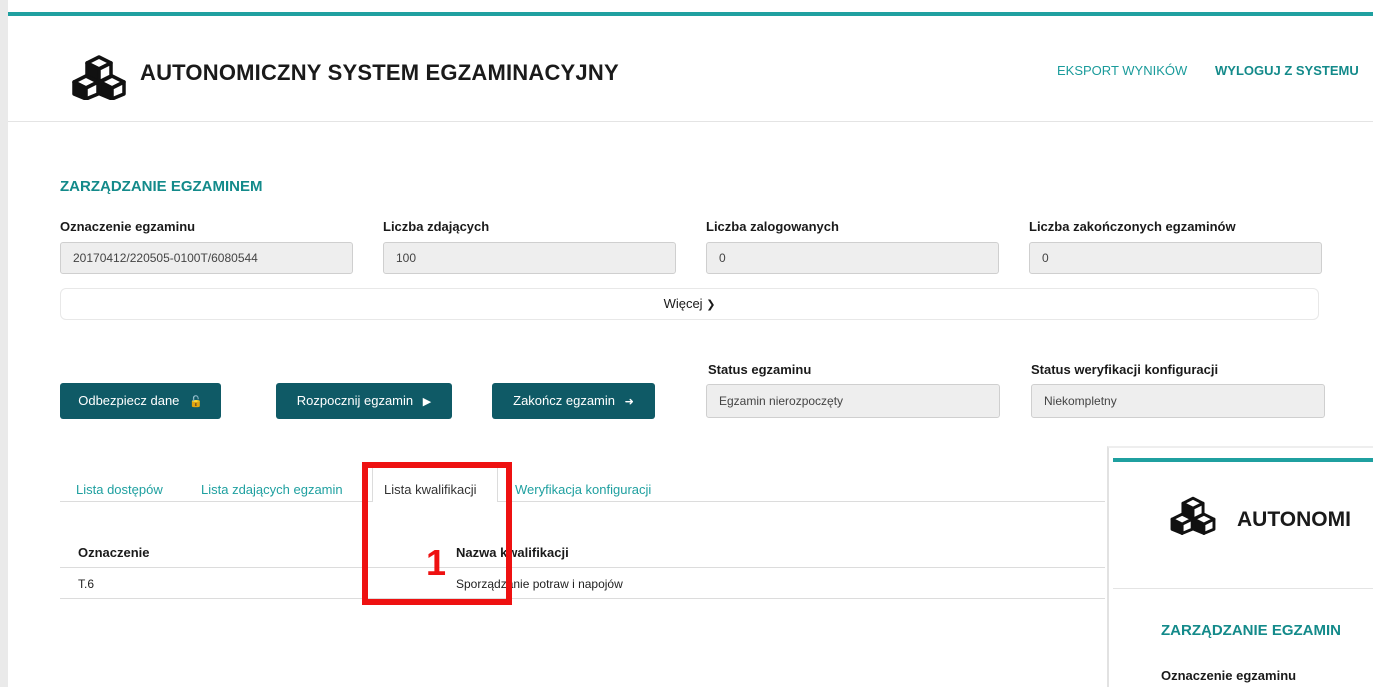 The image size is (1373, 687). Describe the element at coordinates (1178, 401) in the screenshot. I see `config-status-field: Niekompletny` at that location.